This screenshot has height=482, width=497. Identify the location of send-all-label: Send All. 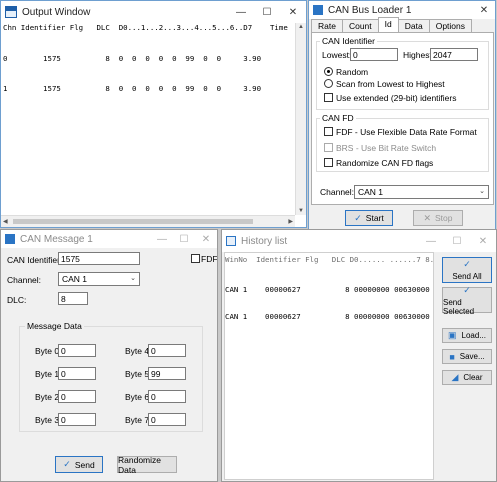
(467, 276).